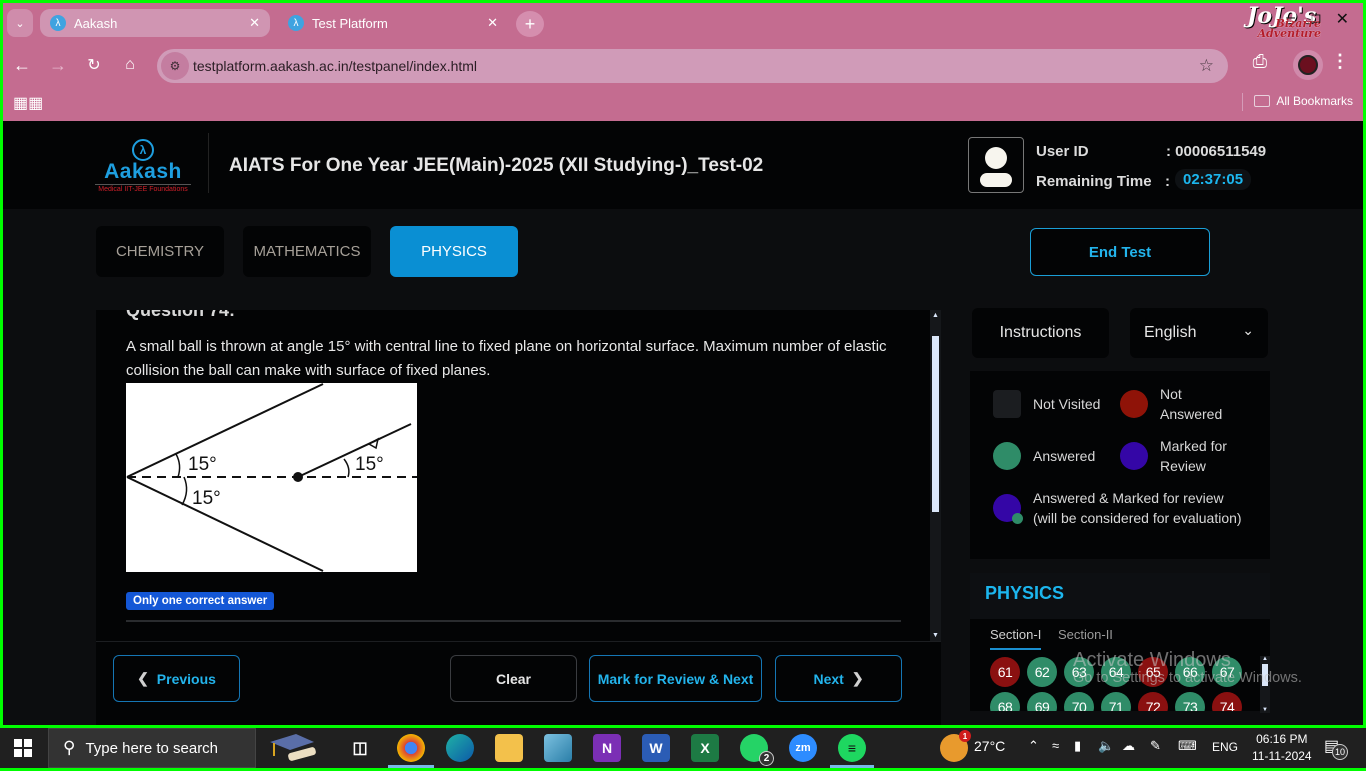 This screenshot has width=1366, height=771. Describe the element at coordinates (757, 750) in the screenshot. I see `whatsapp-icon: 2` at that location.